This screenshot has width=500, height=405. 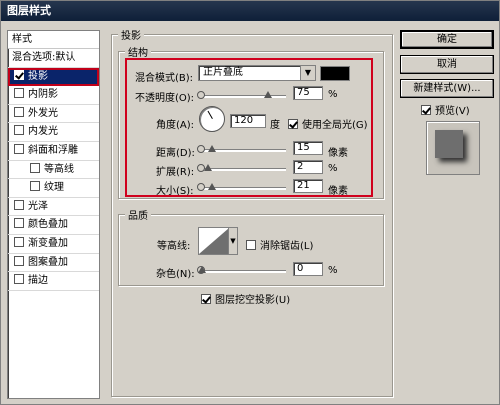 I want to click on bevel-emboss-checkbox, so click(x=19, y=148).